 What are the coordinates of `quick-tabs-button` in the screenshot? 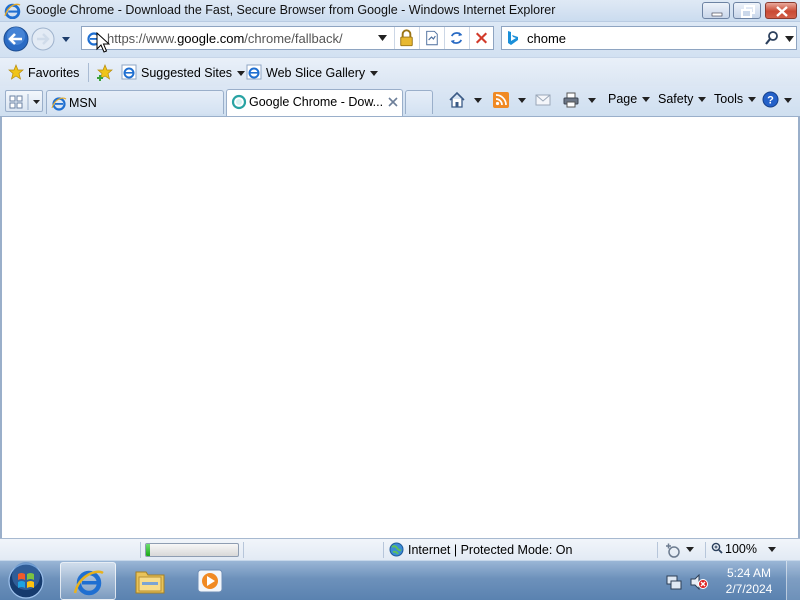 It's located at (24, 101).